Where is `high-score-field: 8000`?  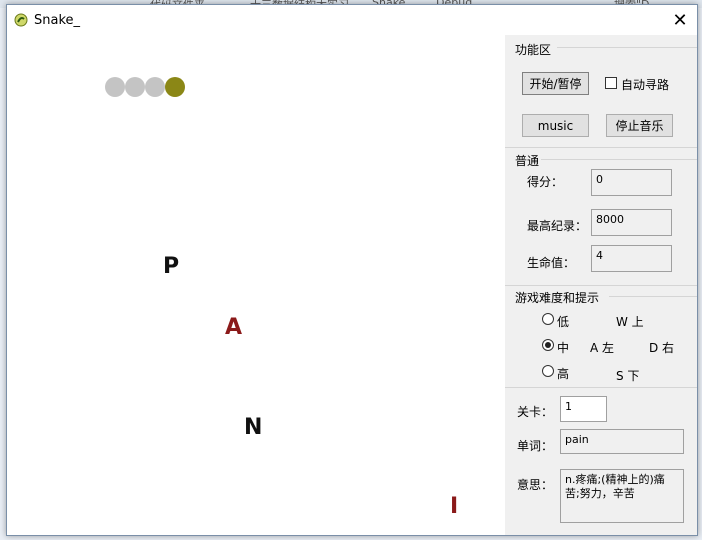
high-score-field: 8000 is located at coordinates (631, 222).